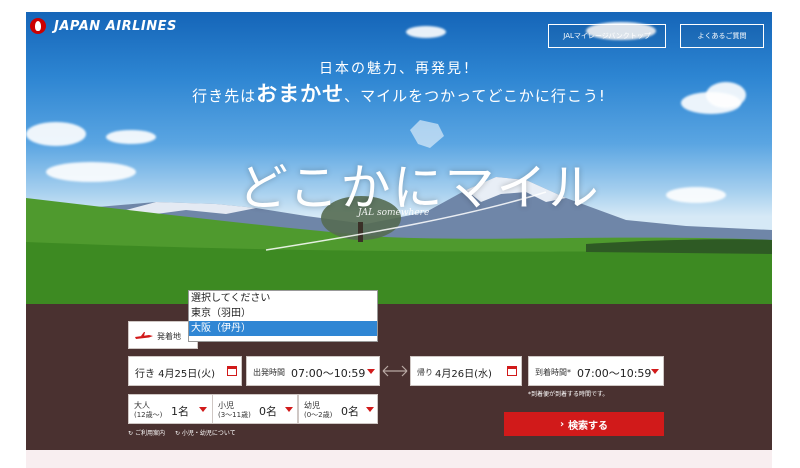 The height and width of the screenshot is (468, 800). I want to click on departure-label: 発着地, so click(169, 336).